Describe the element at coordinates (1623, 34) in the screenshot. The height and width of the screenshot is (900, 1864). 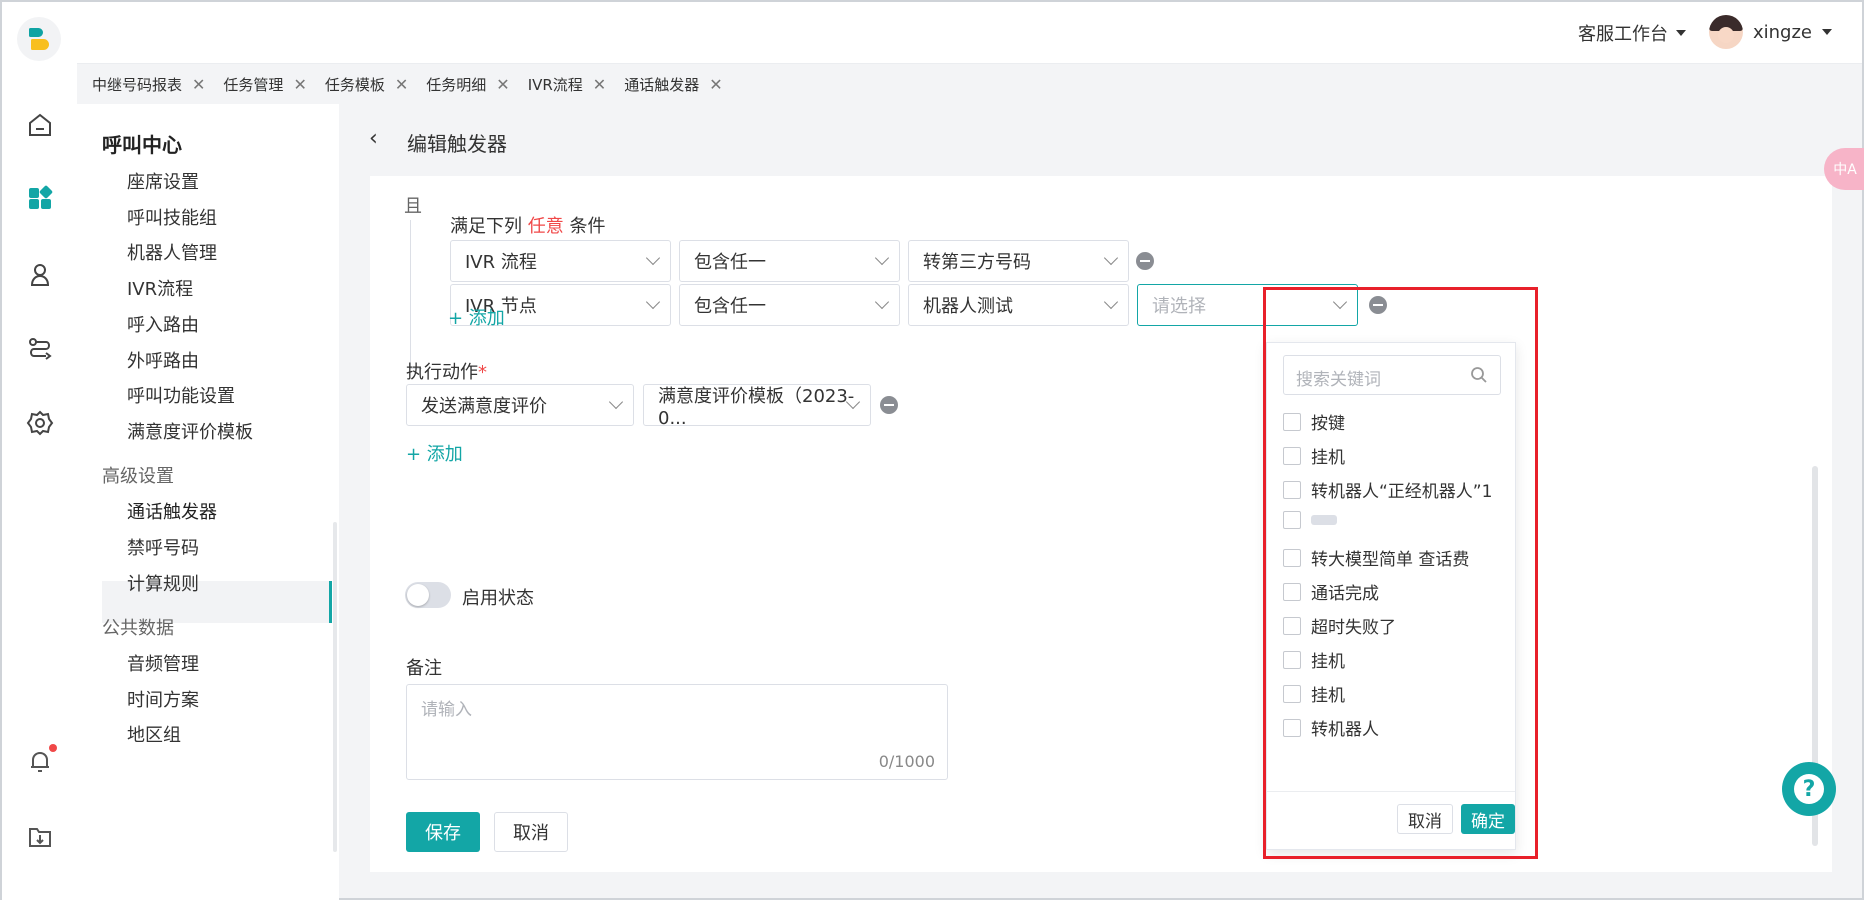
I see `workspace-label: 客服工作台` at that location.